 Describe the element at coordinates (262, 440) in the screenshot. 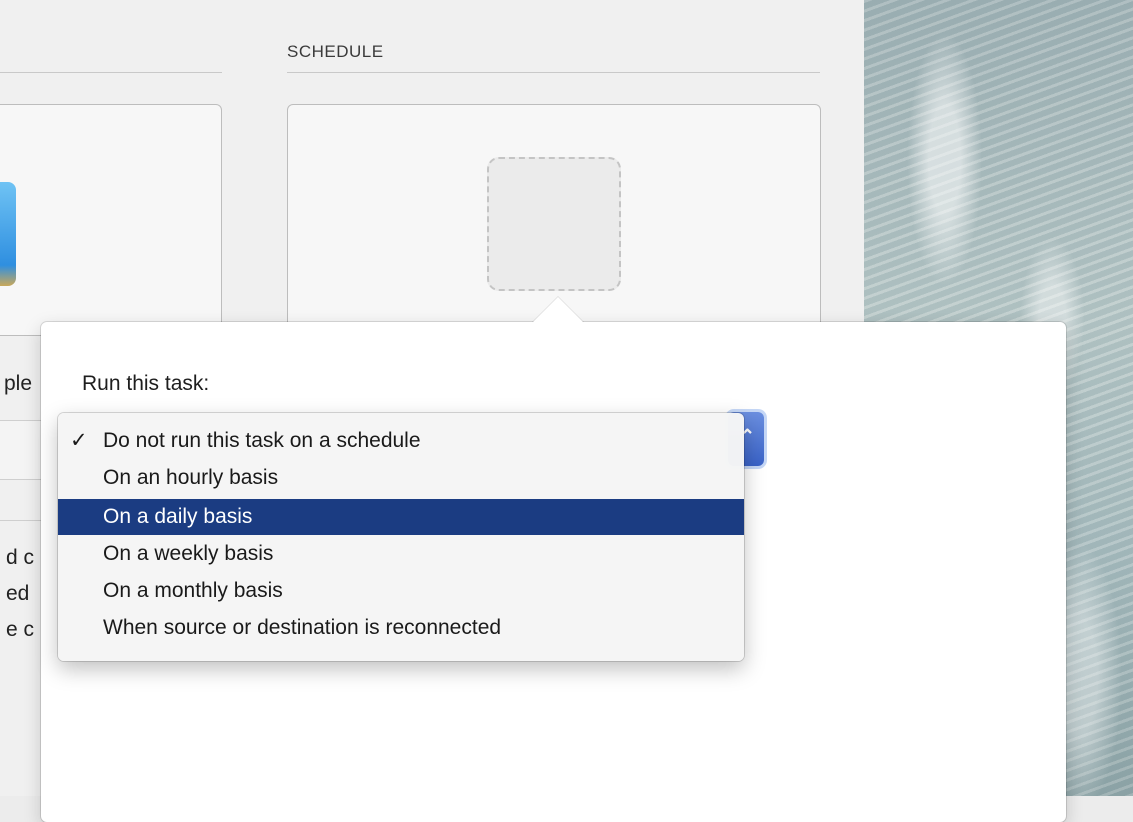

I see `menu-item-label: Do not run this task on a schedule` at that location.